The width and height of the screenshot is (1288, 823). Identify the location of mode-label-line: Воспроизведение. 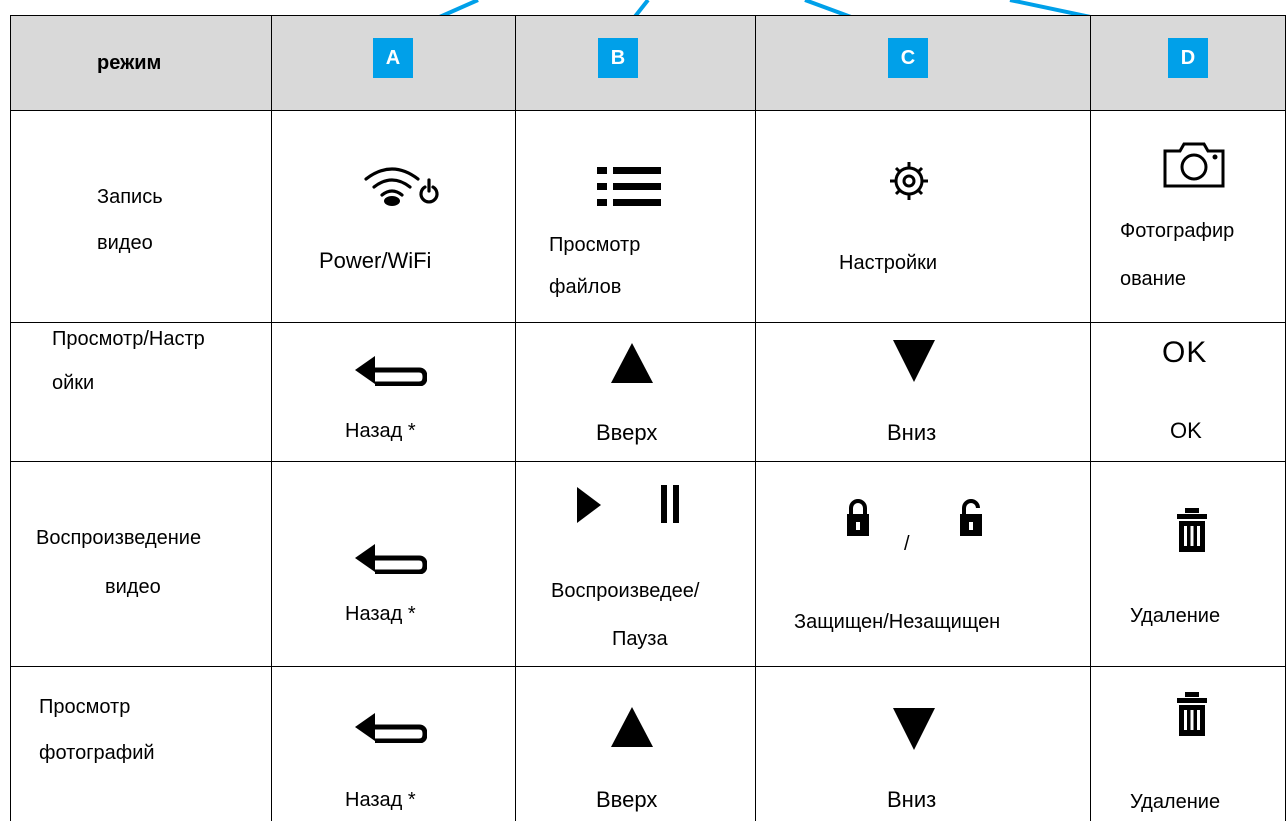
(119, 538).